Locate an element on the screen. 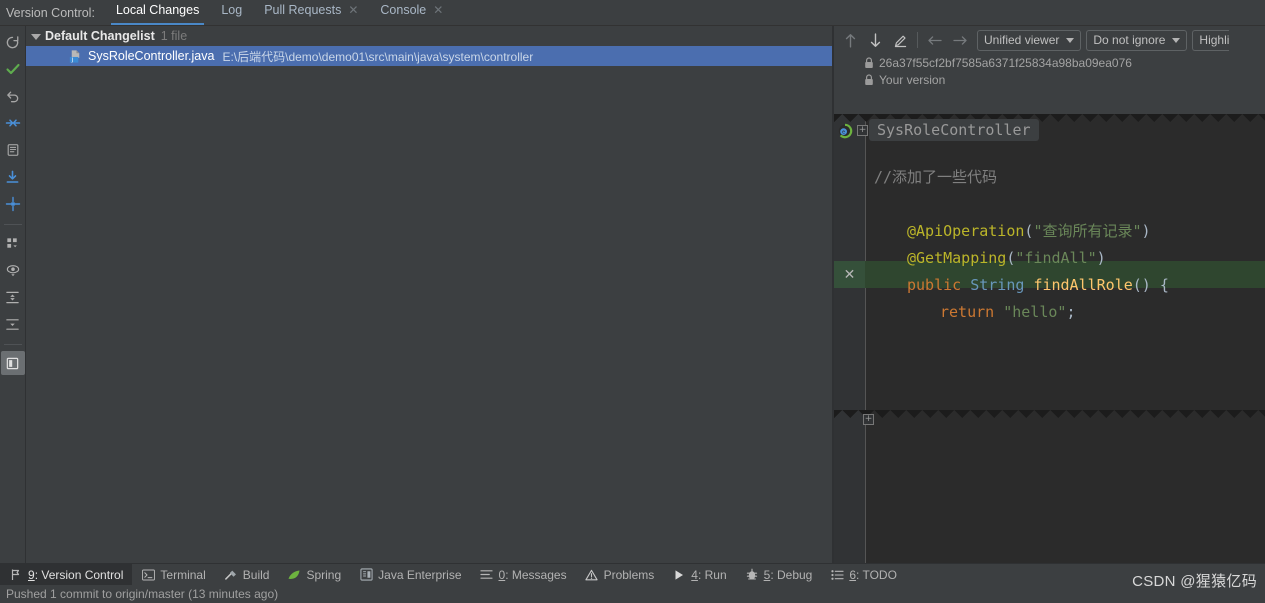  tab-label: Log is located at coordinates (232, 9).